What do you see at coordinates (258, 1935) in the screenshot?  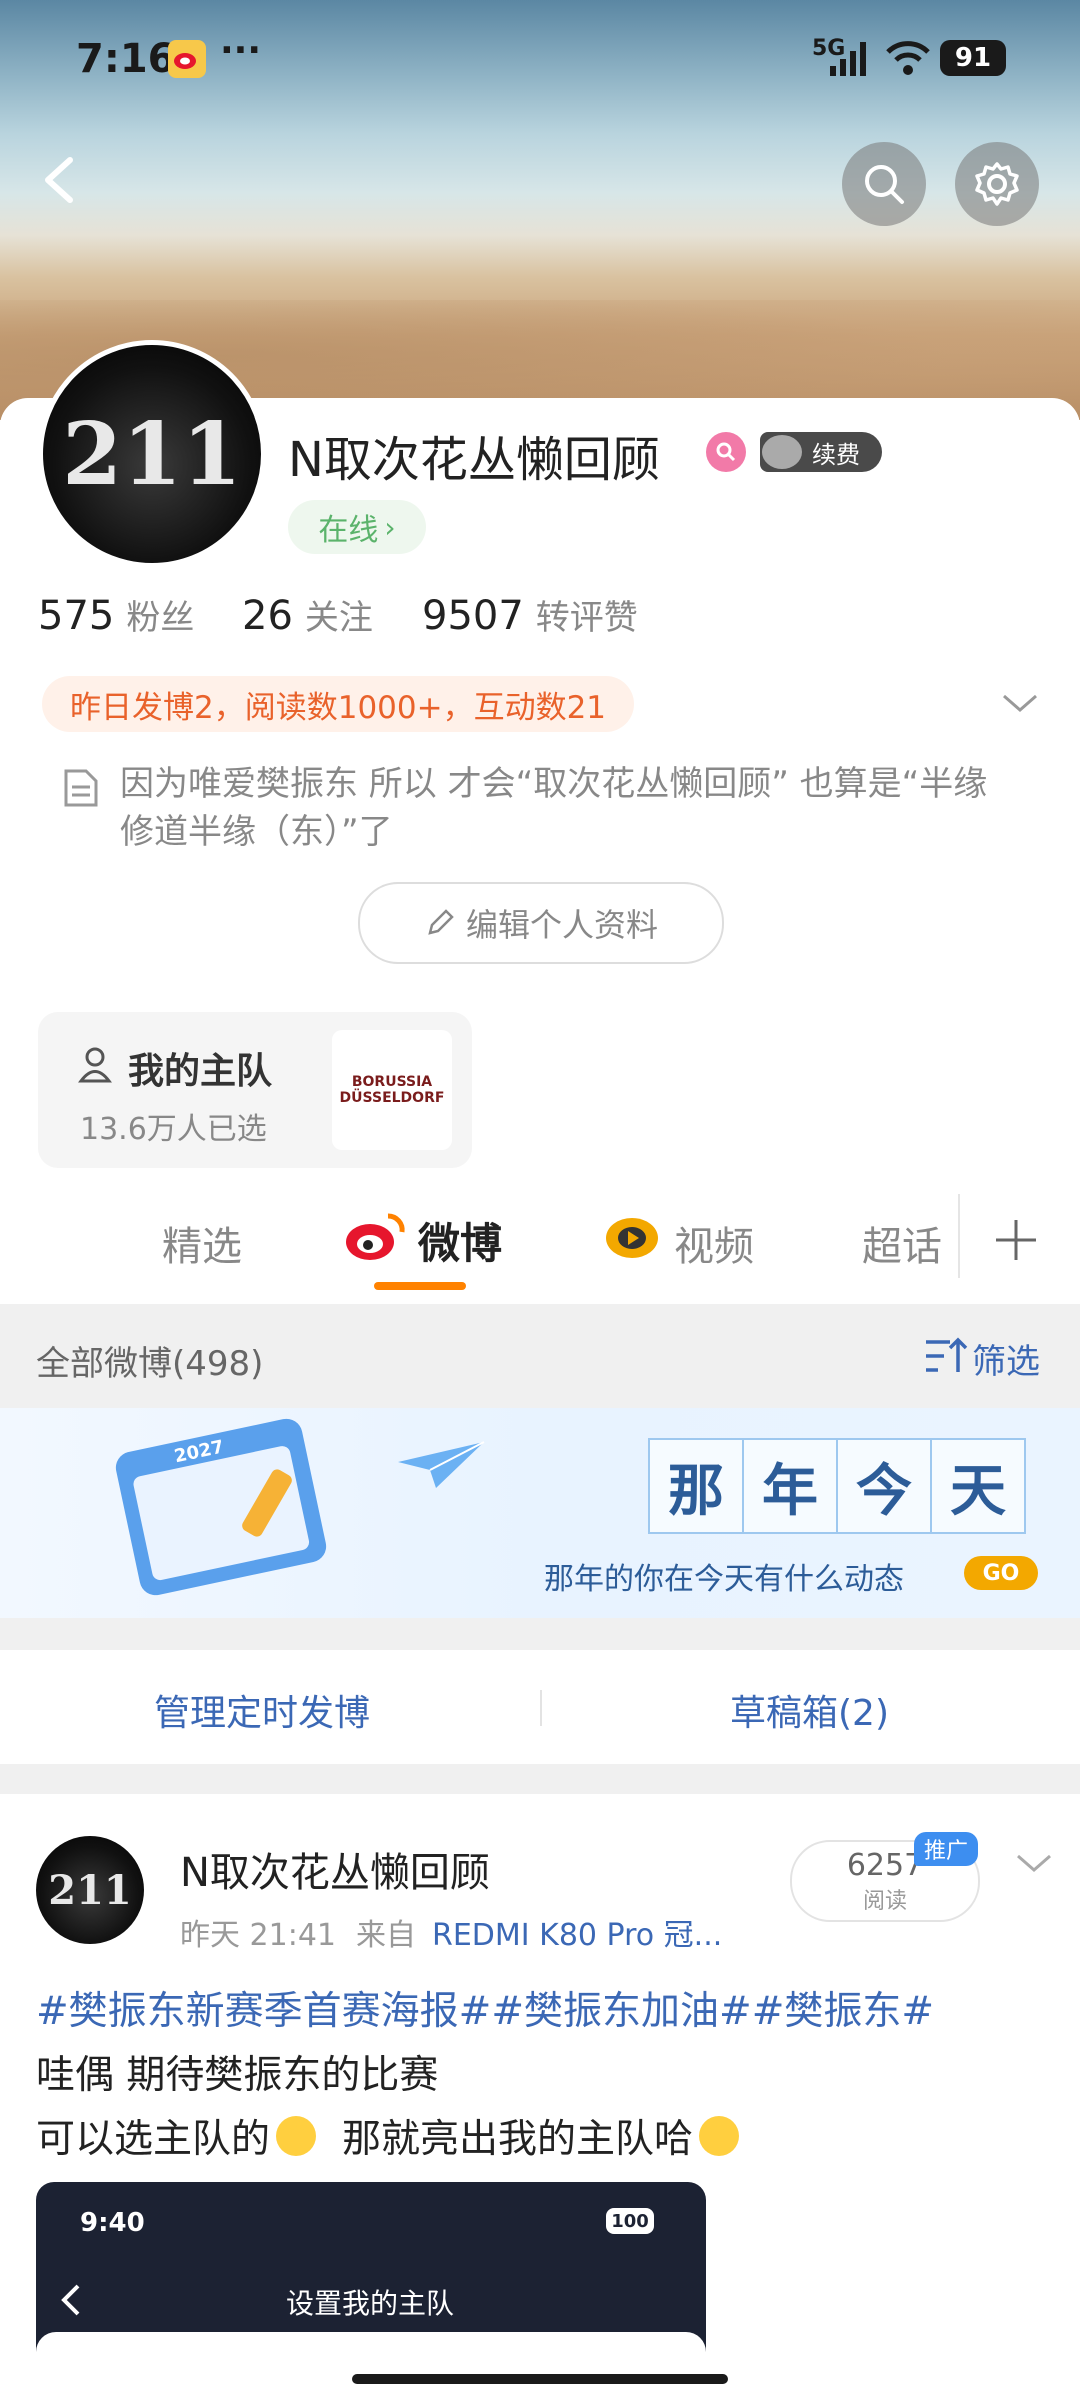 I see `post-time: 昨天 21:41` at bounding box center [258, 1935].